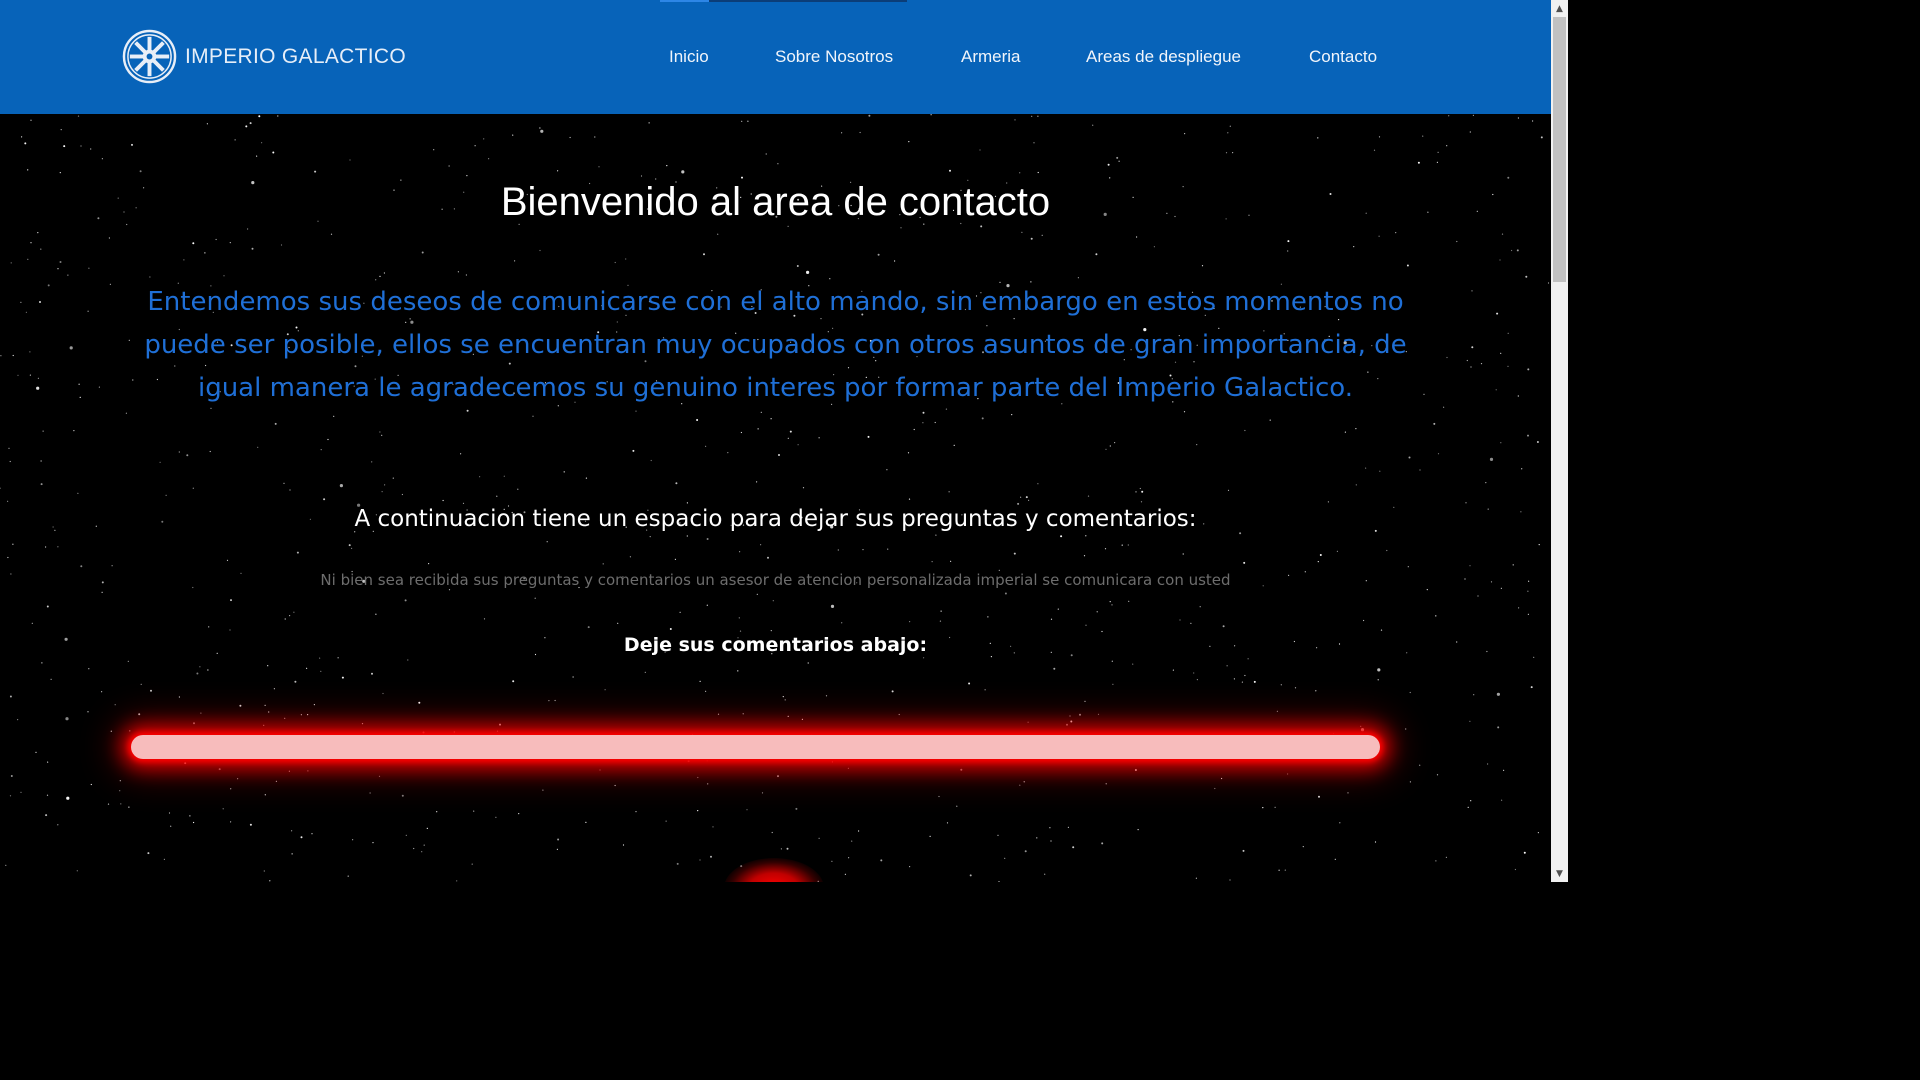 The width and height of the screenshot is (1920, 1080). I want to click on nav-link-armeria: Armeria, so click(991, 57).